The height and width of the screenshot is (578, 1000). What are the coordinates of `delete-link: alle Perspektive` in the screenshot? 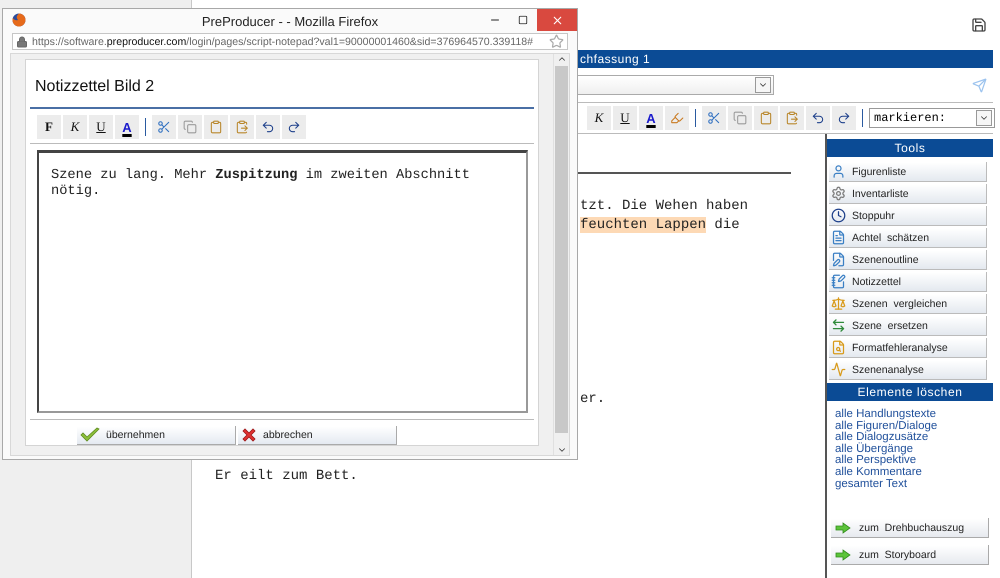 It's located at (875, 461).